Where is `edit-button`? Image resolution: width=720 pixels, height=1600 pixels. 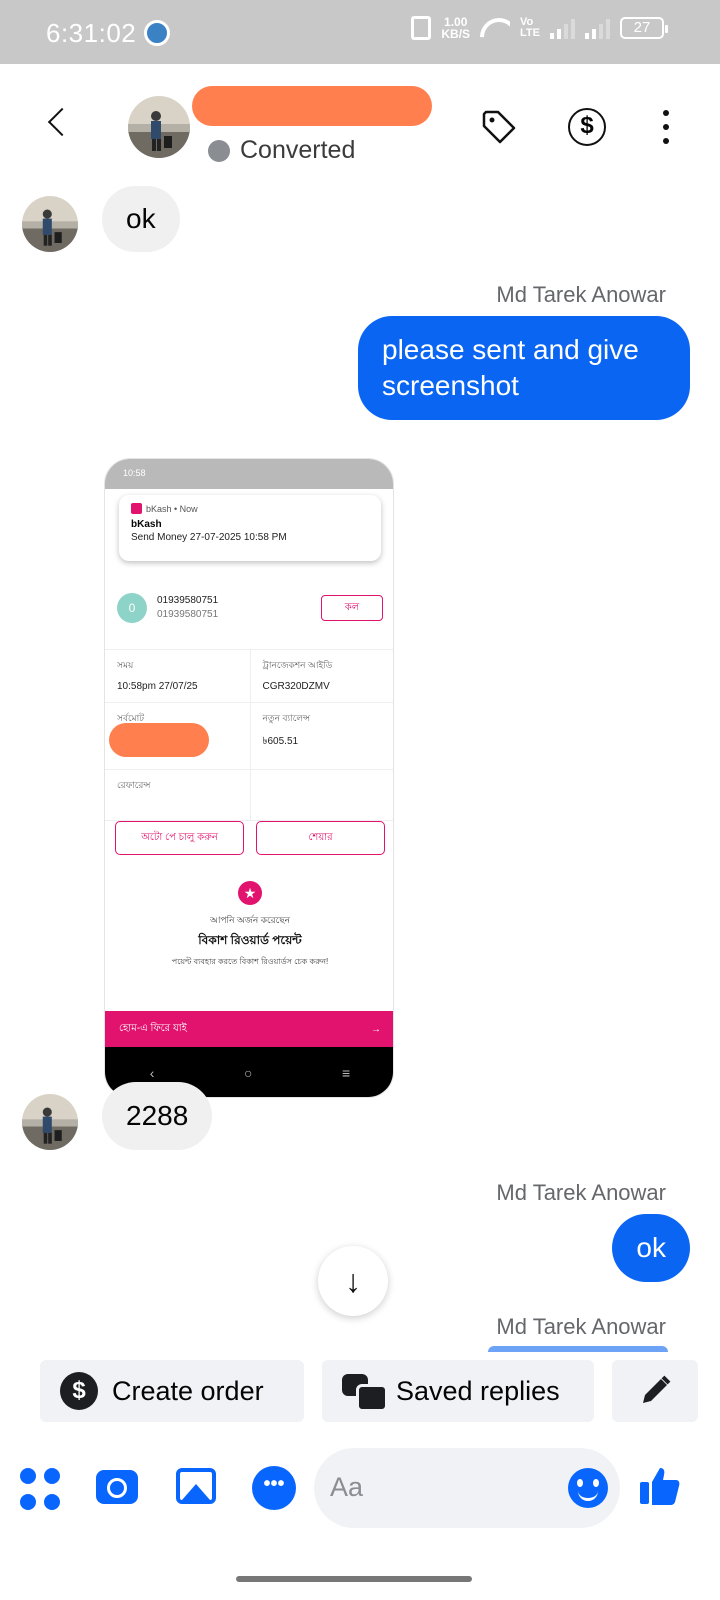
edit-button is located at coordinates (655, 1391).